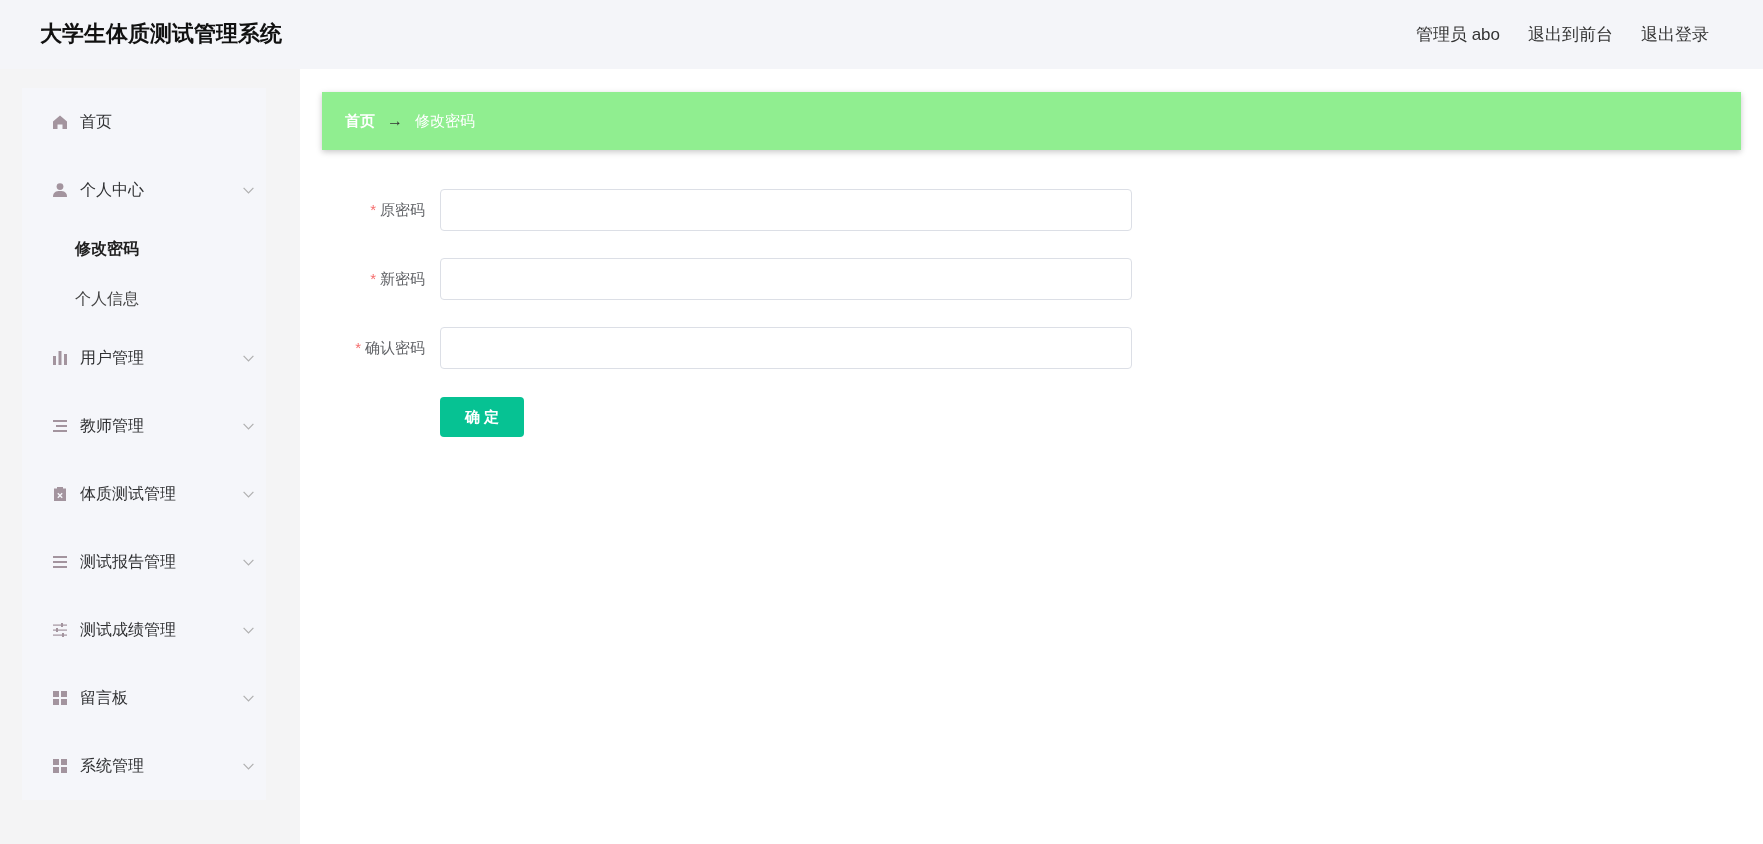 The height and width of the screenshot is (844, 1763). Describe the element at coordinates (1570, 34) in the screenshot. I see `header-link: 退出到前台` at that location.